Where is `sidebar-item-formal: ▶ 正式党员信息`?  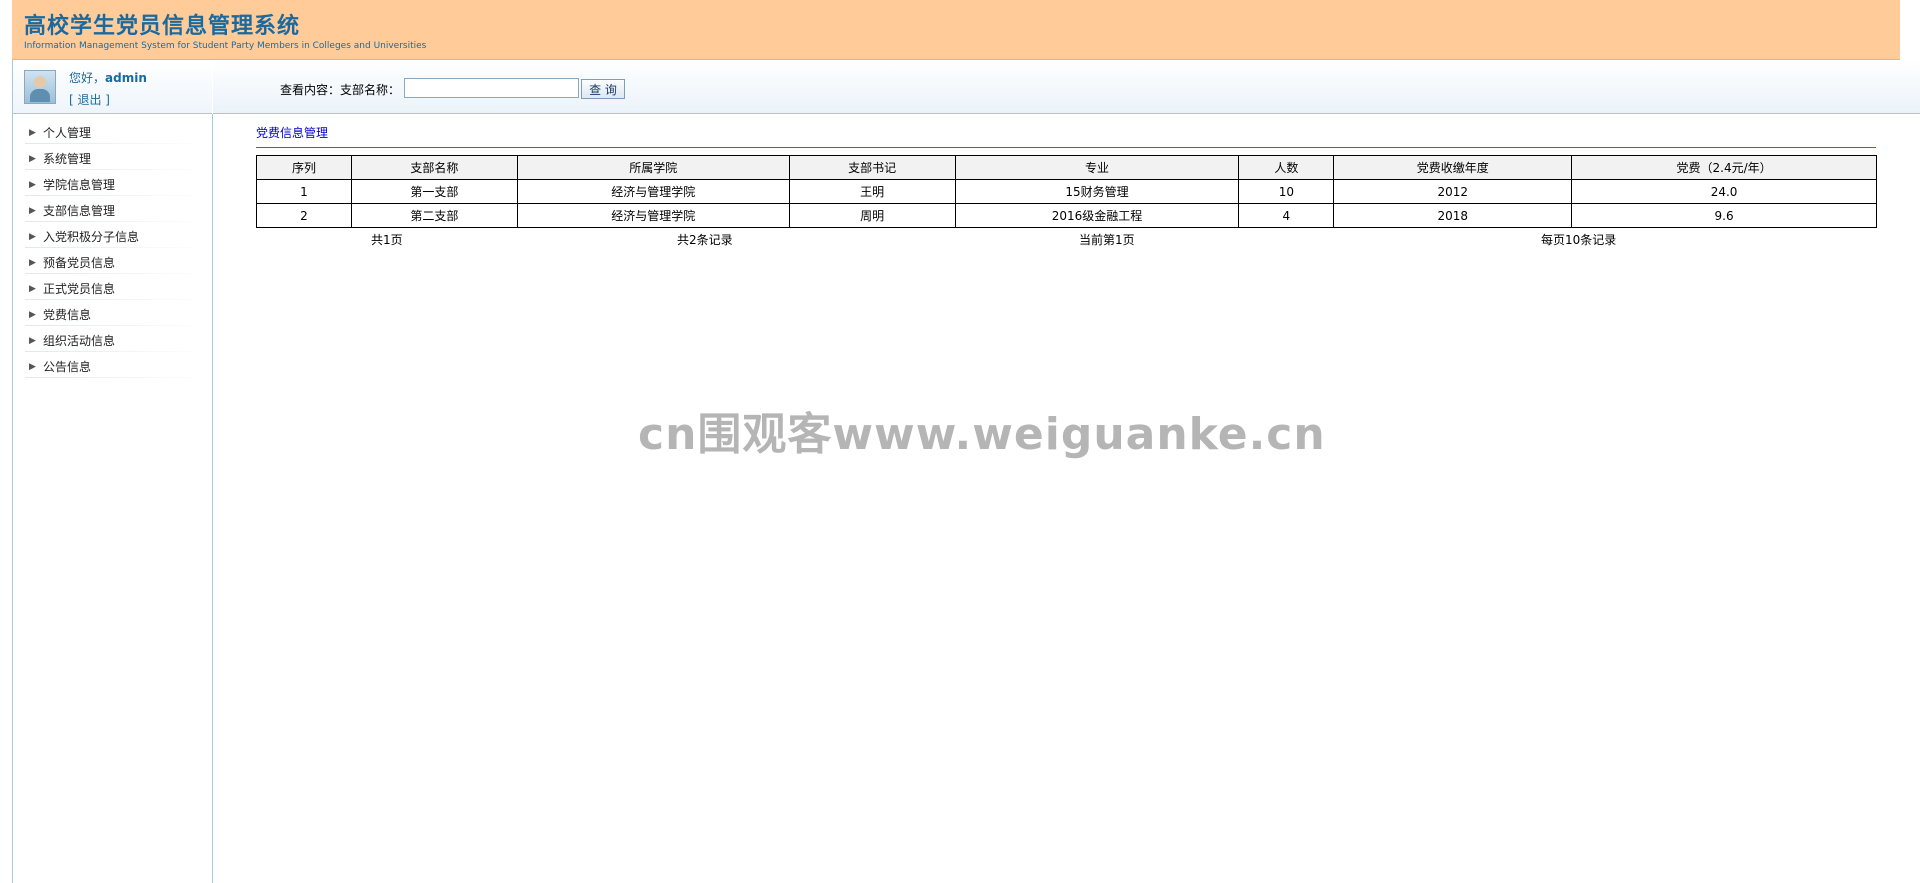 sidebar-item-formal: ▶ 正式党员信息 is located at coordinates (112, 289).